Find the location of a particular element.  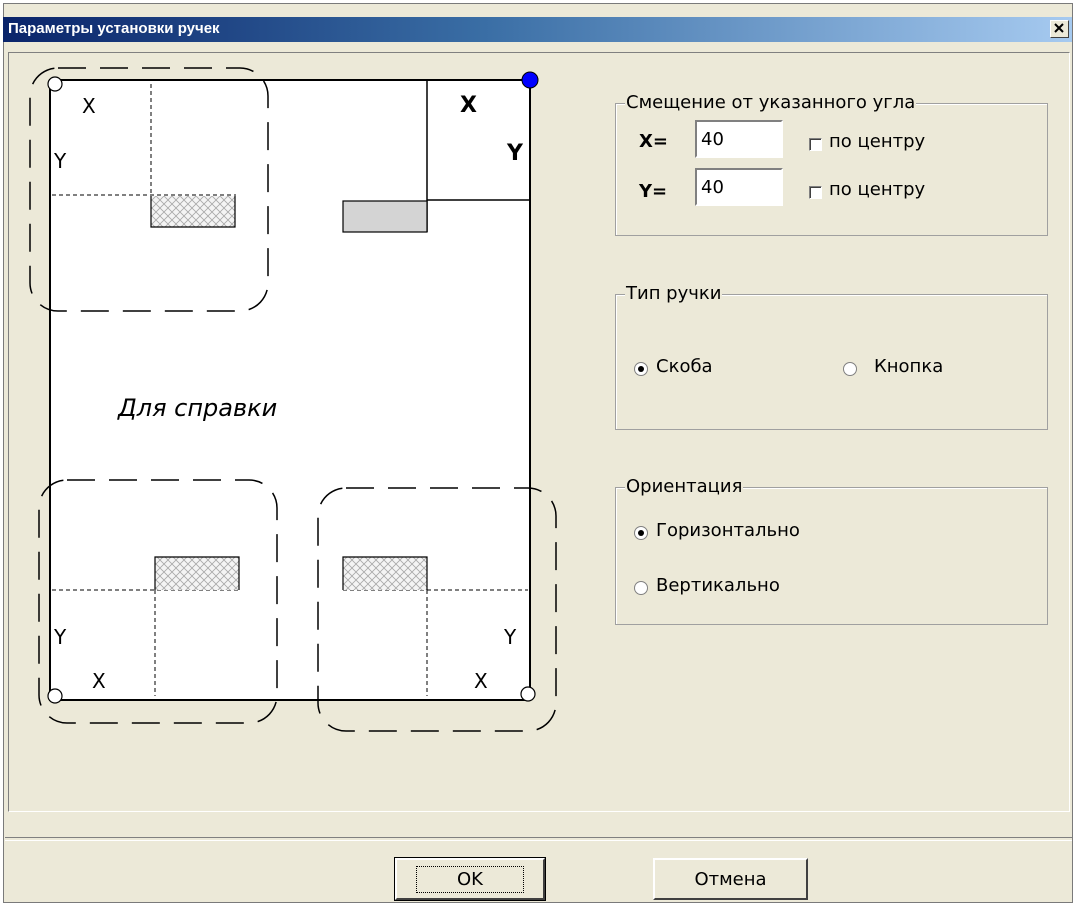

offset-x-input is located at coordinates (739, 139).